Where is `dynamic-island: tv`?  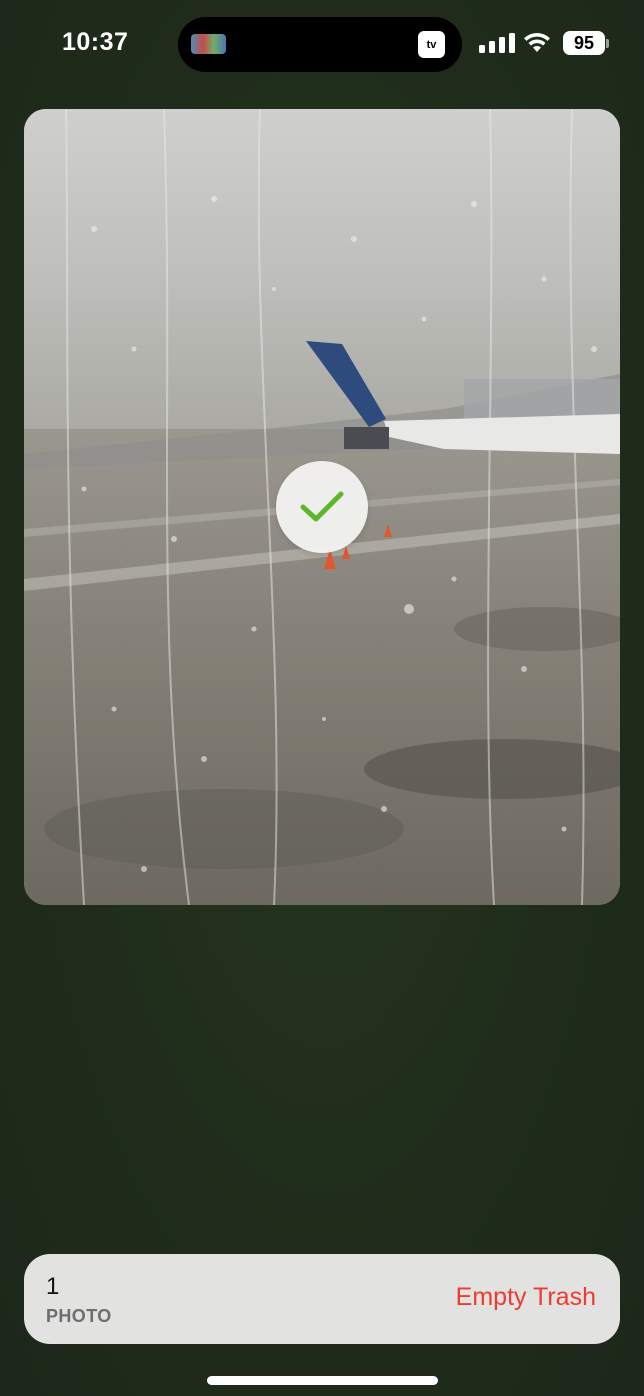 dynamic-island: tv is located at coordinates (320, 44).